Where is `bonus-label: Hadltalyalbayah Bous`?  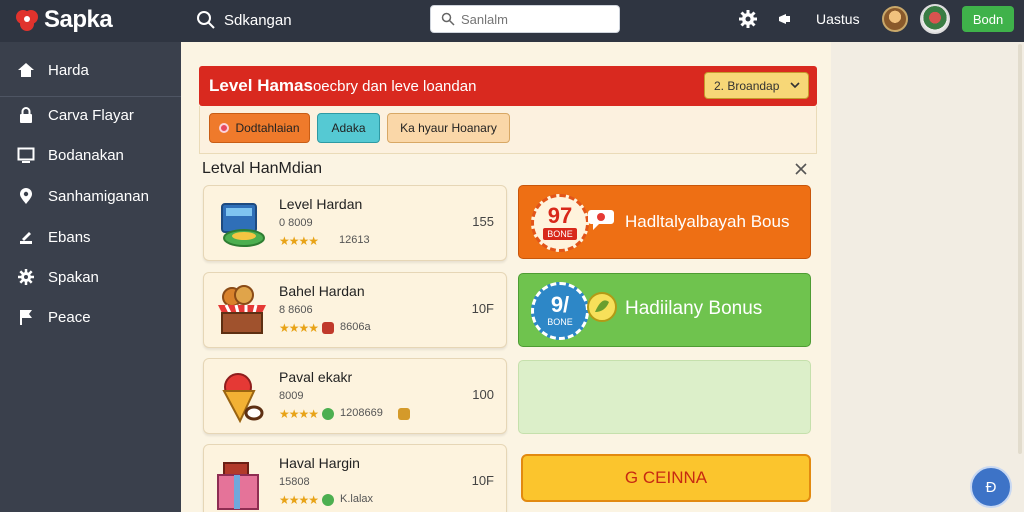 bonus-label: Hadltalyalbayah Bous is located at coordinates (707, 221).